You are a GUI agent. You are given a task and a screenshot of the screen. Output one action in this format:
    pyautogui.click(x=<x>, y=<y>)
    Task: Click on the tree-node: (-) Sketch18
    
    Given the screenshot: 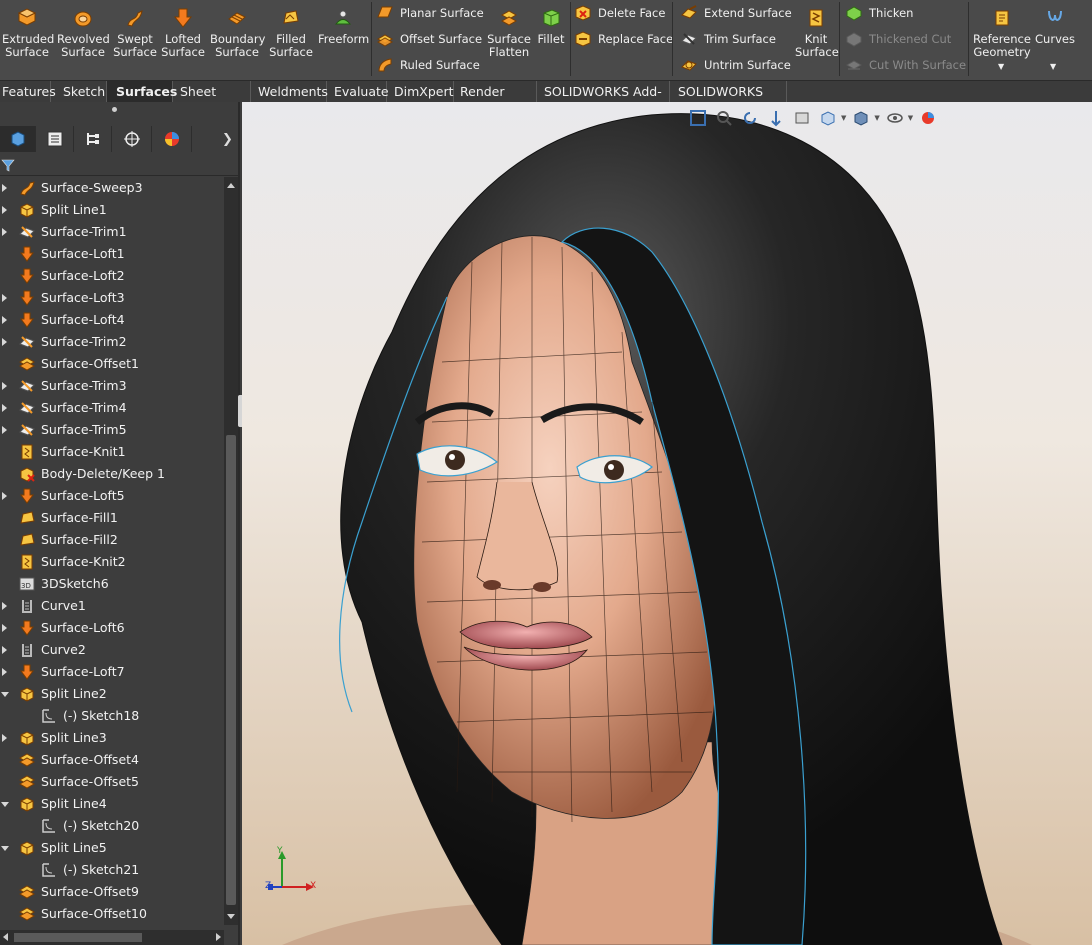 What is the action you would take?
    pyautogui.click(x=112, y=716)
    